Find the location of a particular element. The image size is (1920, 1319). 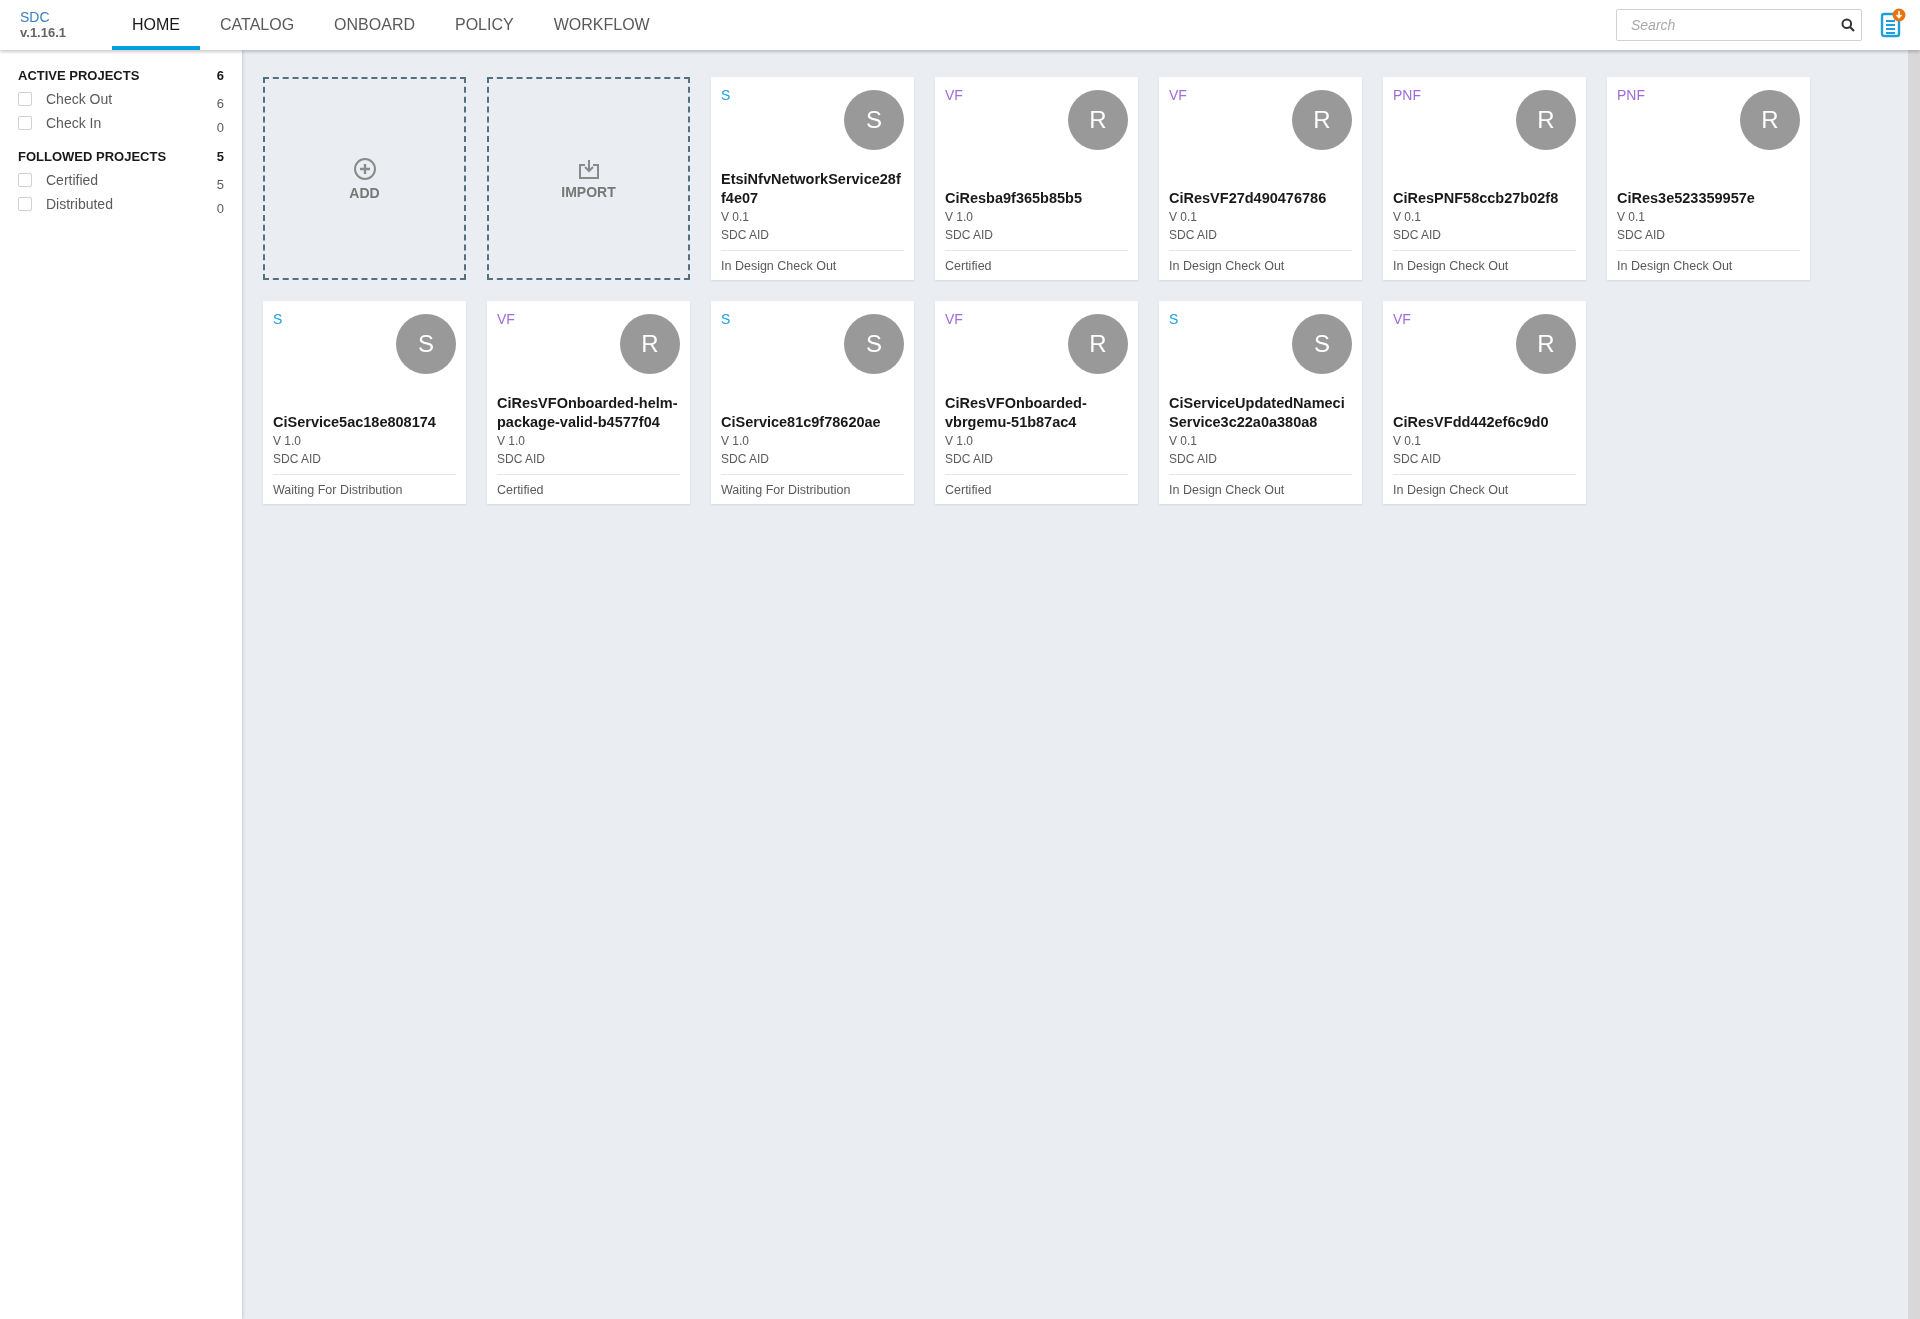

project-name: CiRes3e523359957e is located at coordinates (1686, 198).